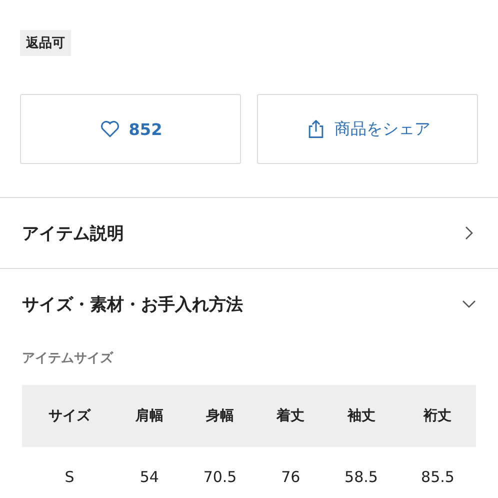  What do you see at coordinates (149, 416) in the screenshot?
I see `table-header: 肩幅` at bounding box center [149, 416].